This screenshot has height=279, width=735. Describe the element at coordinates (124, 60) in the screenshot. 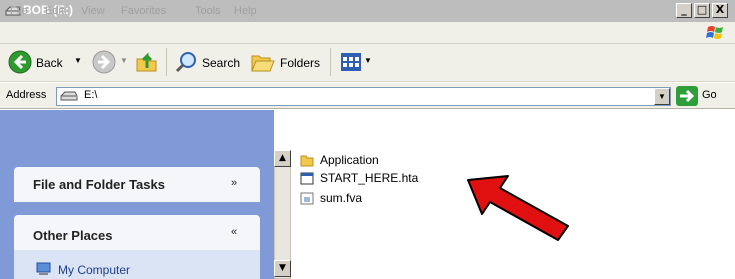

I see `forward-dropdown-icon: ▼` at that location.